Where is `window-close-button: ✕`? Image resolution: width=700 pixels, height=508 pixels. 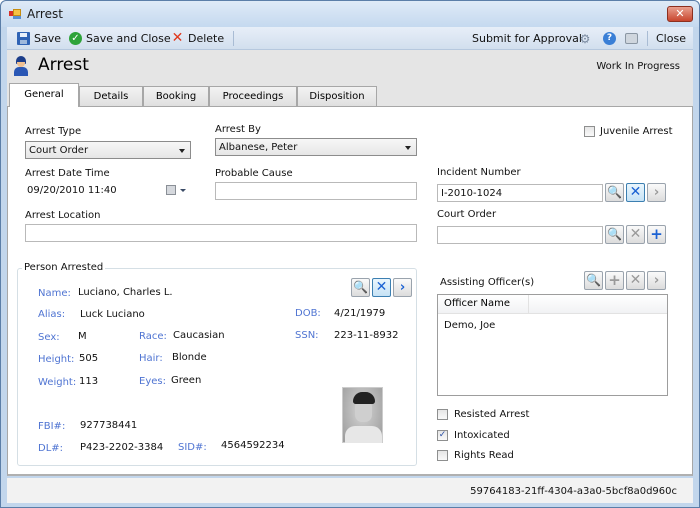 window-close-button: ✕ is located at coordinates (680, 14).